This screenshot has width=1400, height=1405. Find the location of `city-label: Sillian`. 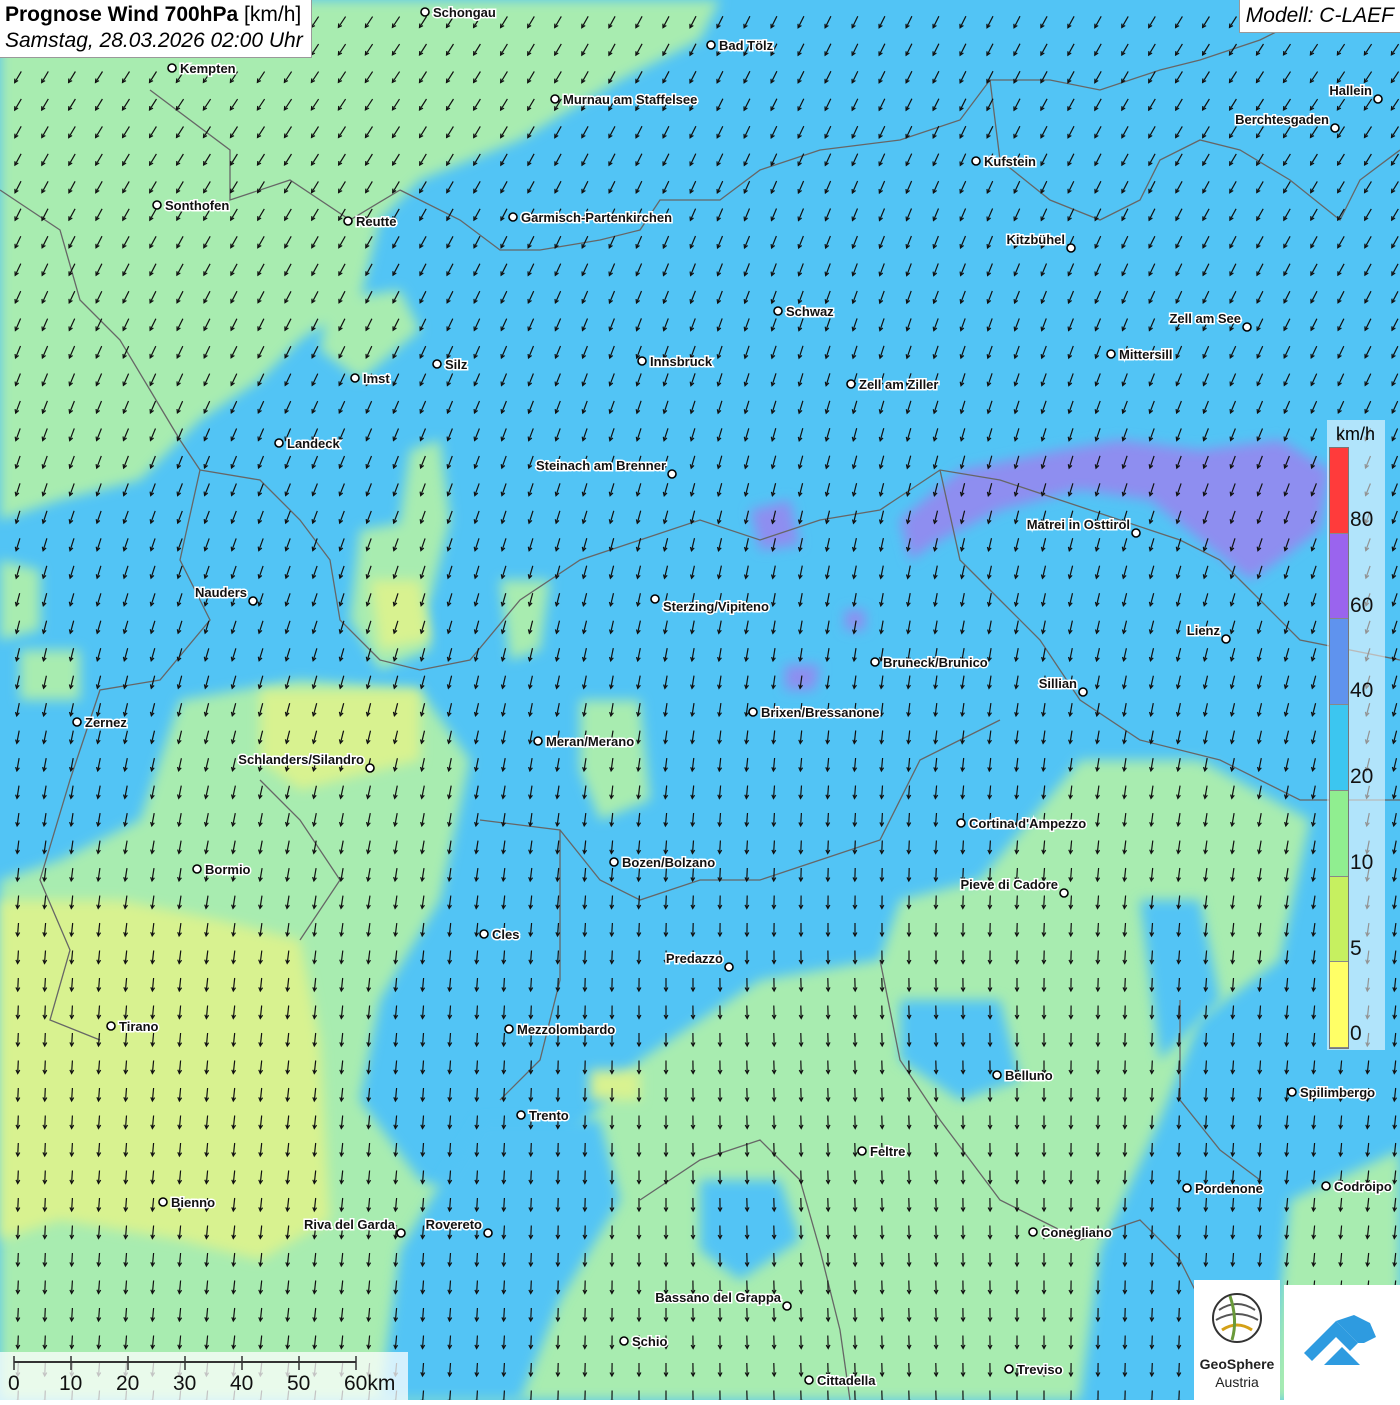

city-label: Sillian is located at coordinates (1058, 683).